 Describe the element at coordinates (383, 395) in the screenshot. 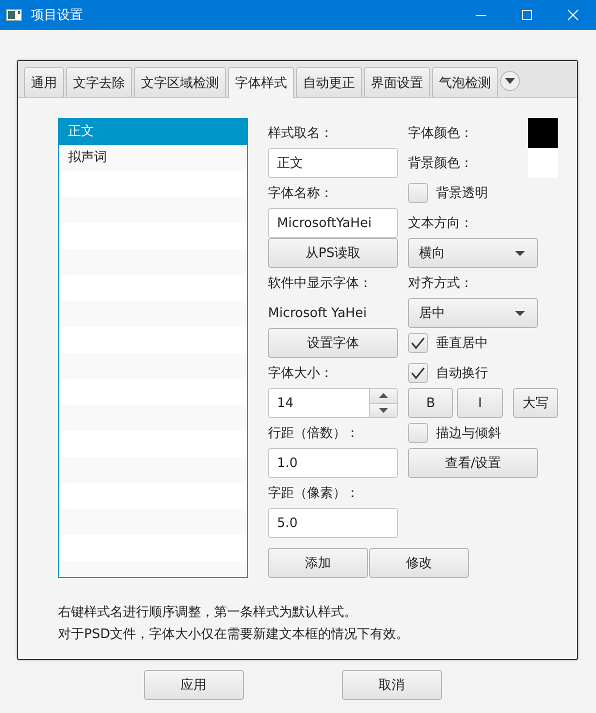

I see `up-arrow-icon` at that location.